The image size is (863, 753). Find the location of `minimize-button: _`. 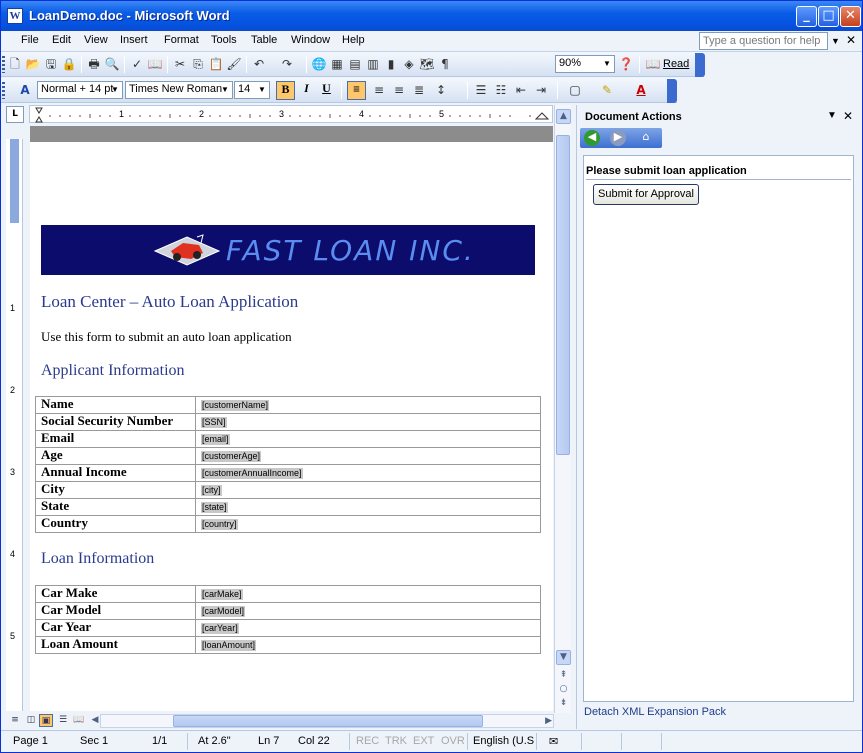

minimize-button: _ is located at coordinates (806, 16).